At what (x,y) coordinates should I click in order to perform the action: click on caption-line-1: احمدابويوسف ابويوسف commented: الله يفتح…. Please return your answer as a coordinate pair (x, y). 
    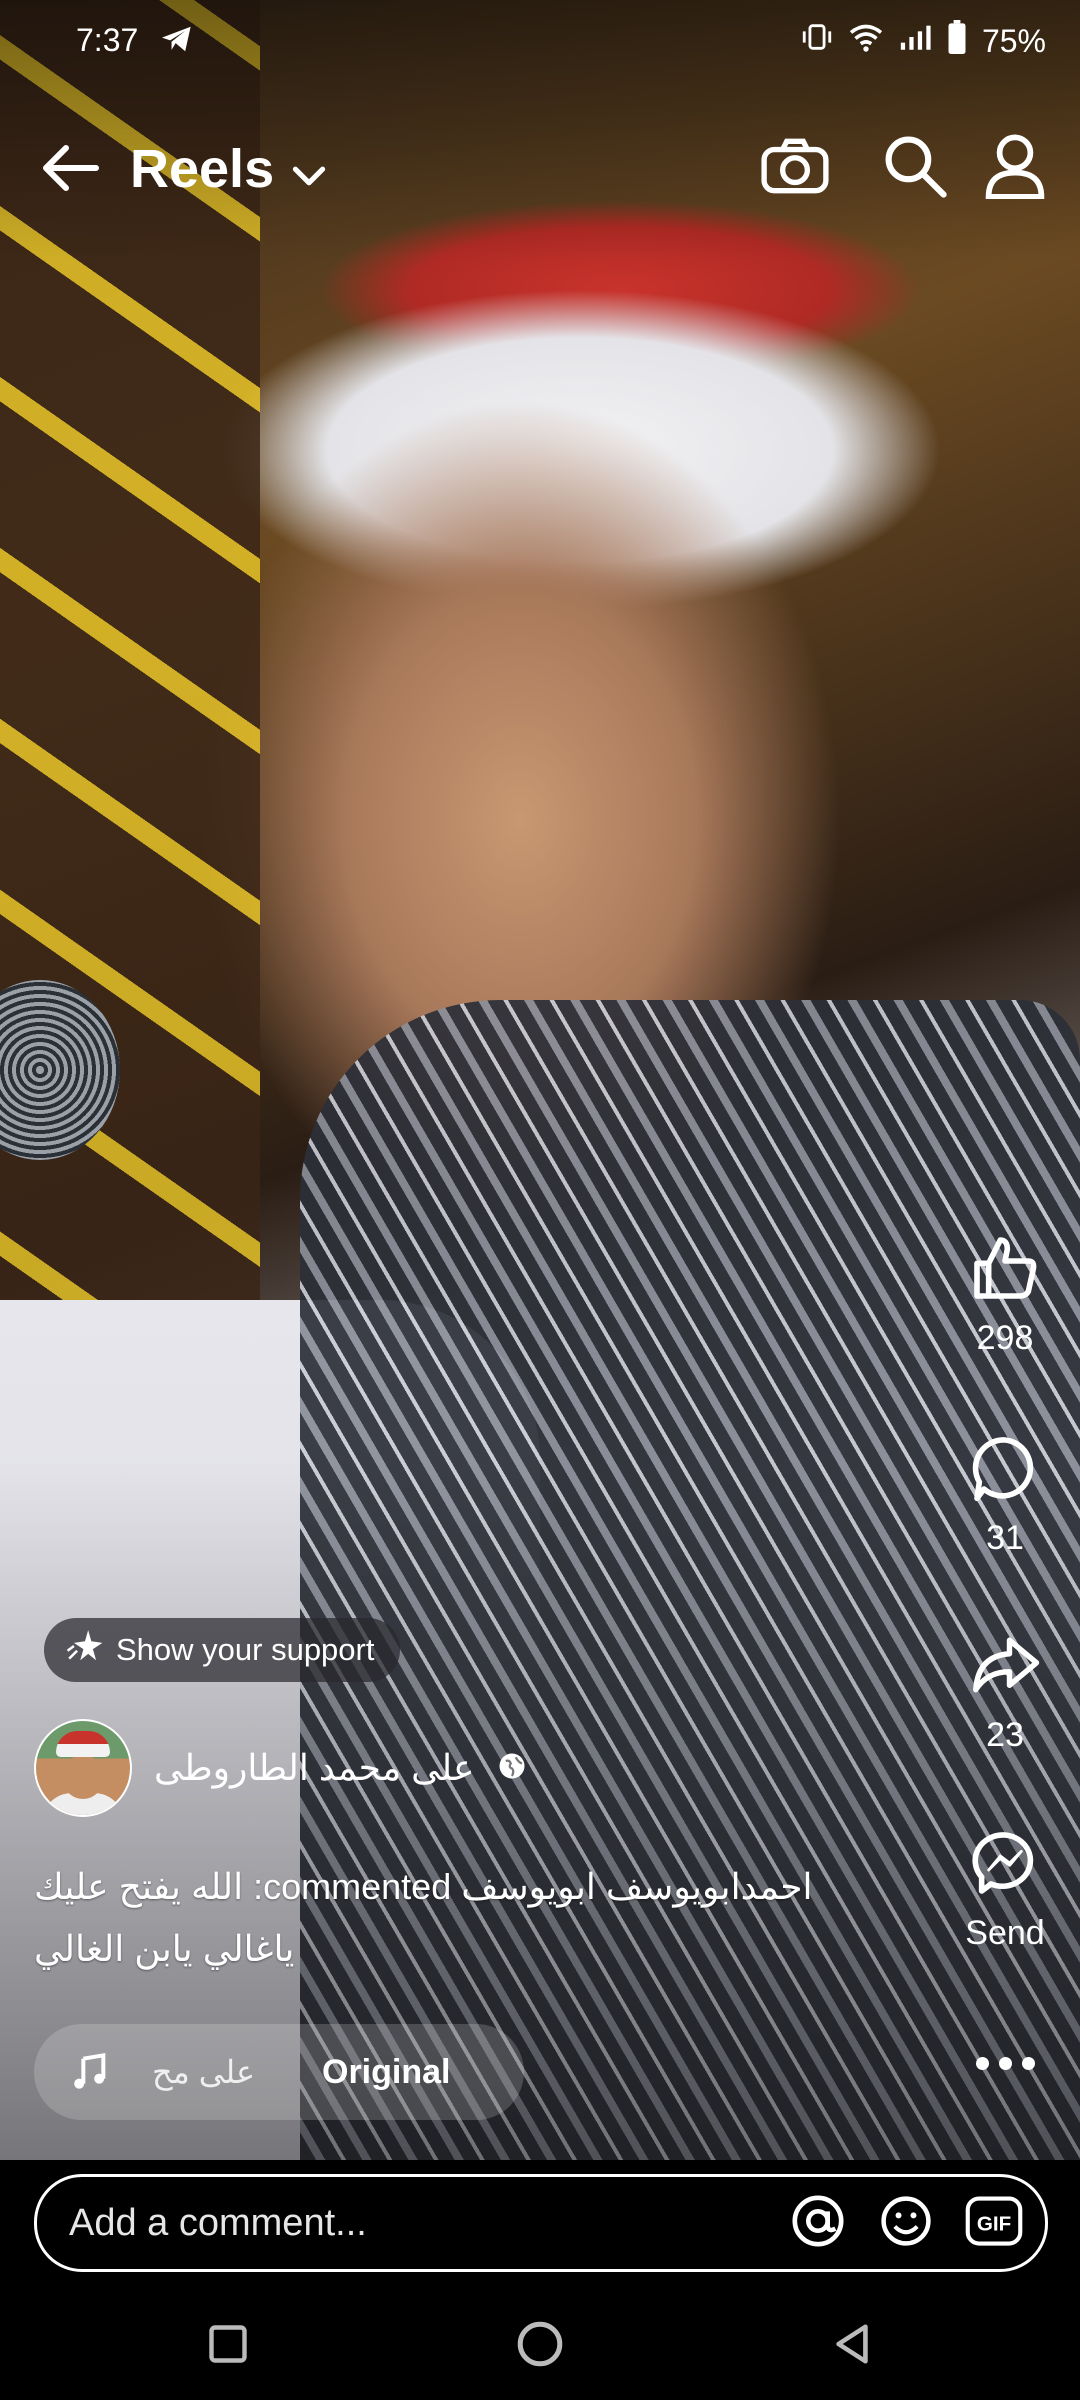
    Looking at the image, I should click on (423, 1886).